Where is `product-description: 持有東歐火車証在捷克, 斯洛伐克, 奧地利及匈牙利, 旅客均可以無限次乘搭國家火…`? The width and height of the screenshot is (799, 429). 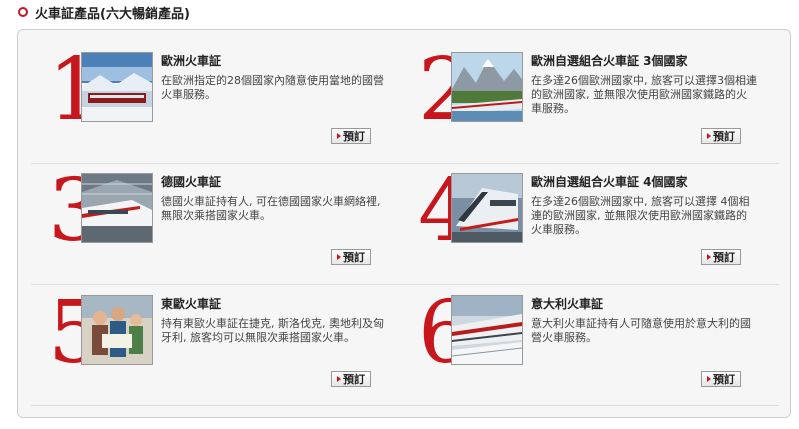 product-description: 持有東歐火車証在捷克, 斯洛伐克, 奧地利及匈牙利, 旅客均可以無限次乘搭國家火… is located at coordinates (272, 330).